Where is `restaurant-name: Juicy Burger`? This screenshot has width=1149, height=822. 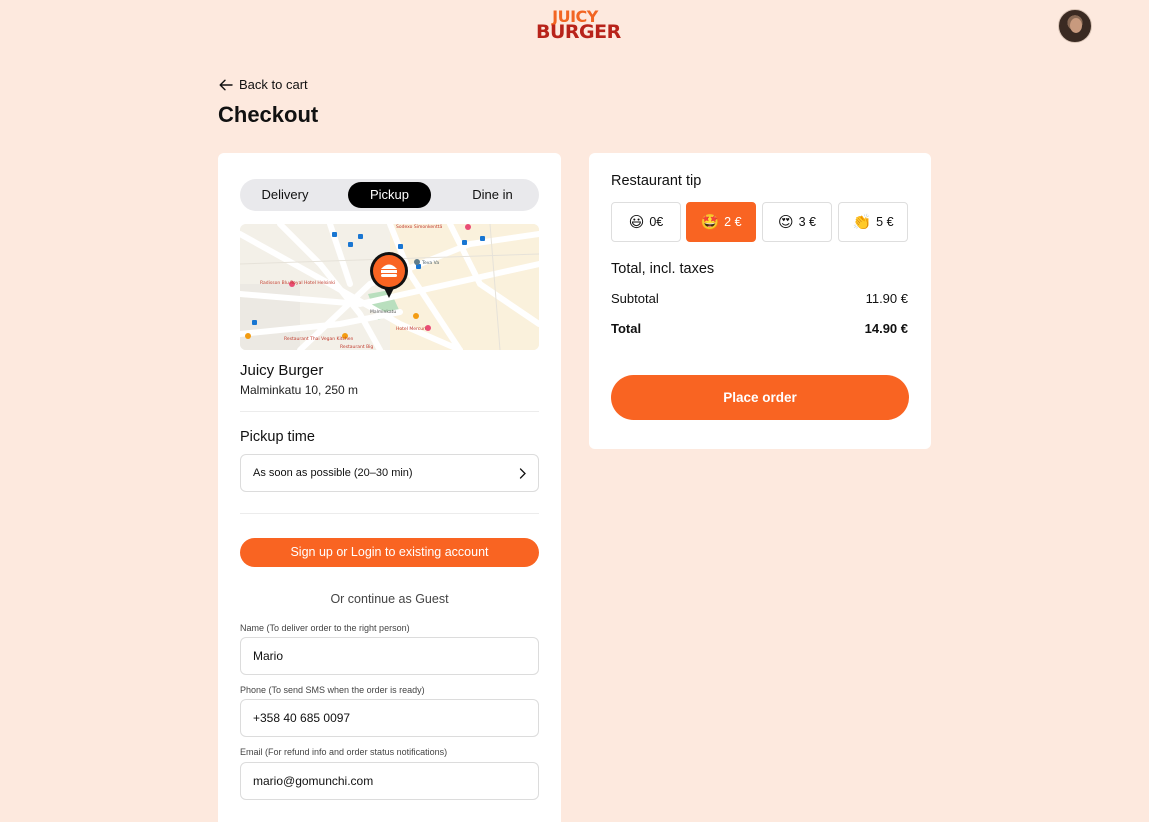
restaurant-name: Juicy Burger is located at coordinates (282, 370).